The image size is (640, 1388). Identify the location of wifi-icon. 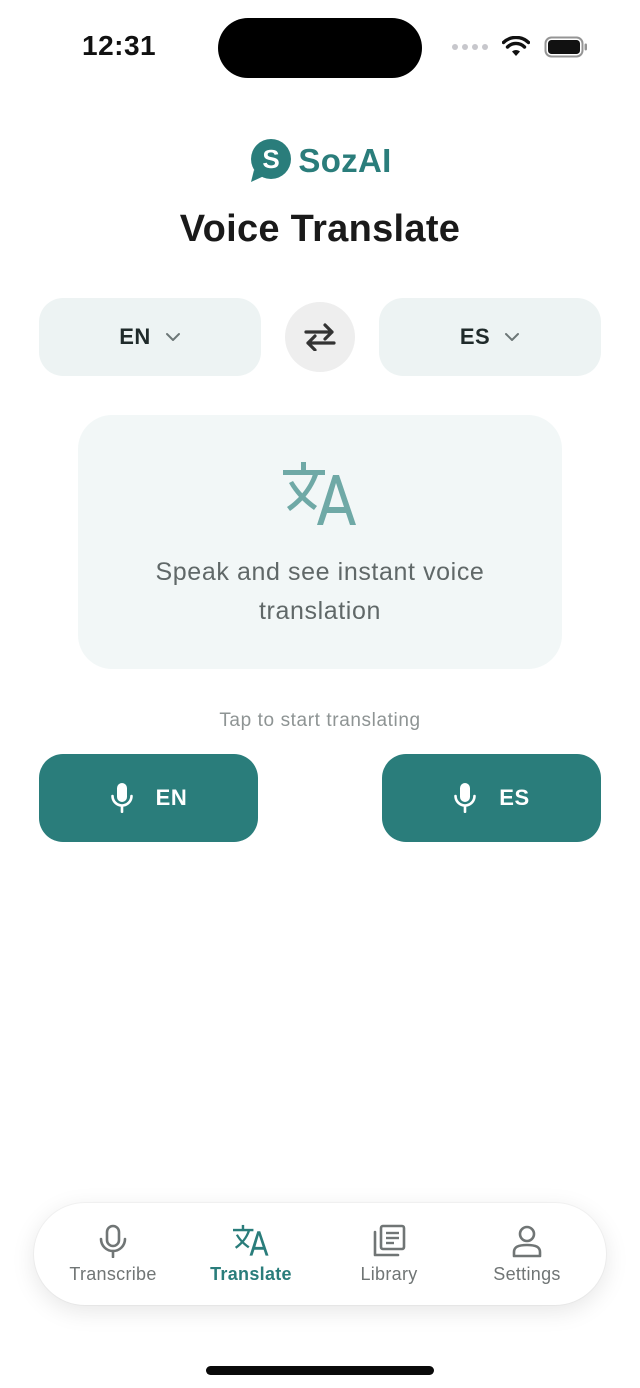
(516, 46).